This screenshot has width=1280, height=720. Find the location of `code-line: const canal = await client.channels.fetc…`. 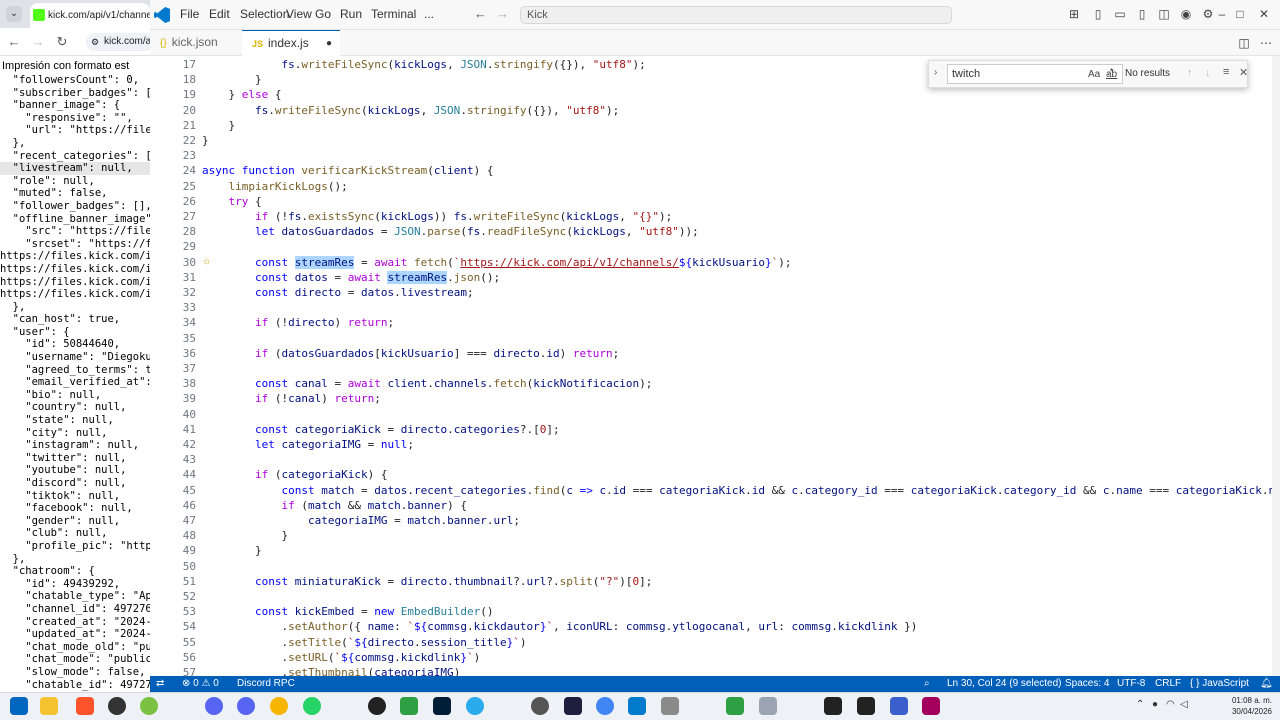

code-line: const canal = await client.channels.fetc… is located at coordinates (427, 383).